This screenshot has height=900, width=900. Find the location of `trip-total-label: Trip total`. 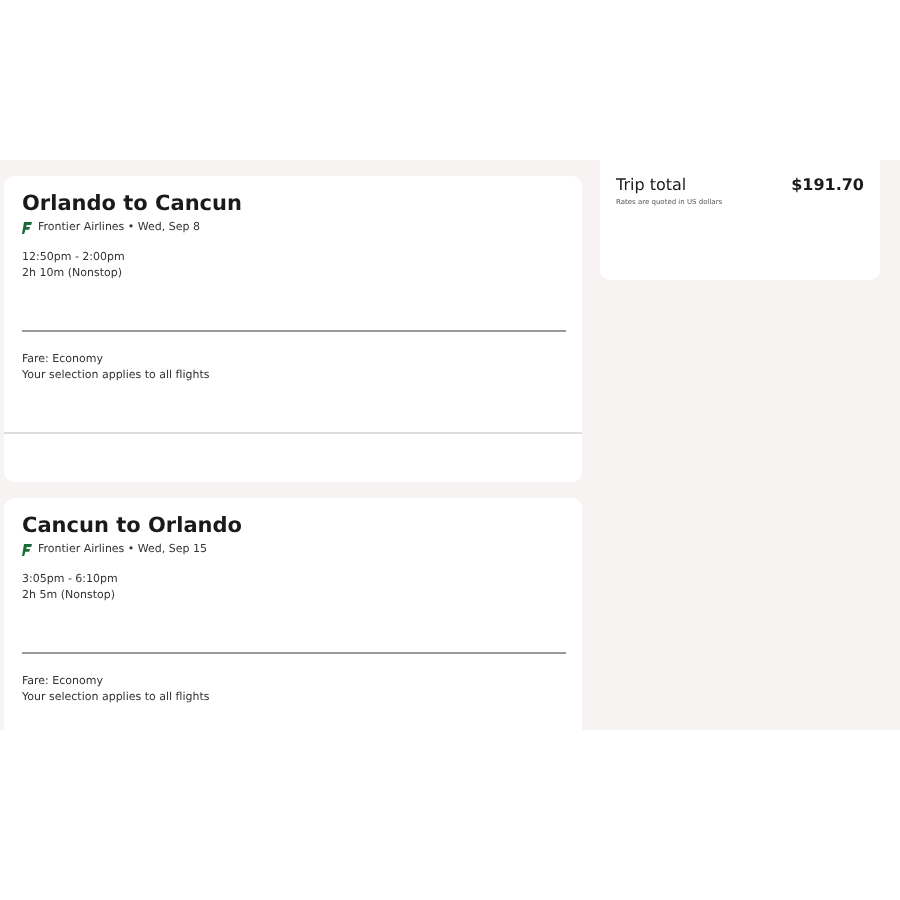

trip-total-label: Trip total is located at coordinates (652, 185).